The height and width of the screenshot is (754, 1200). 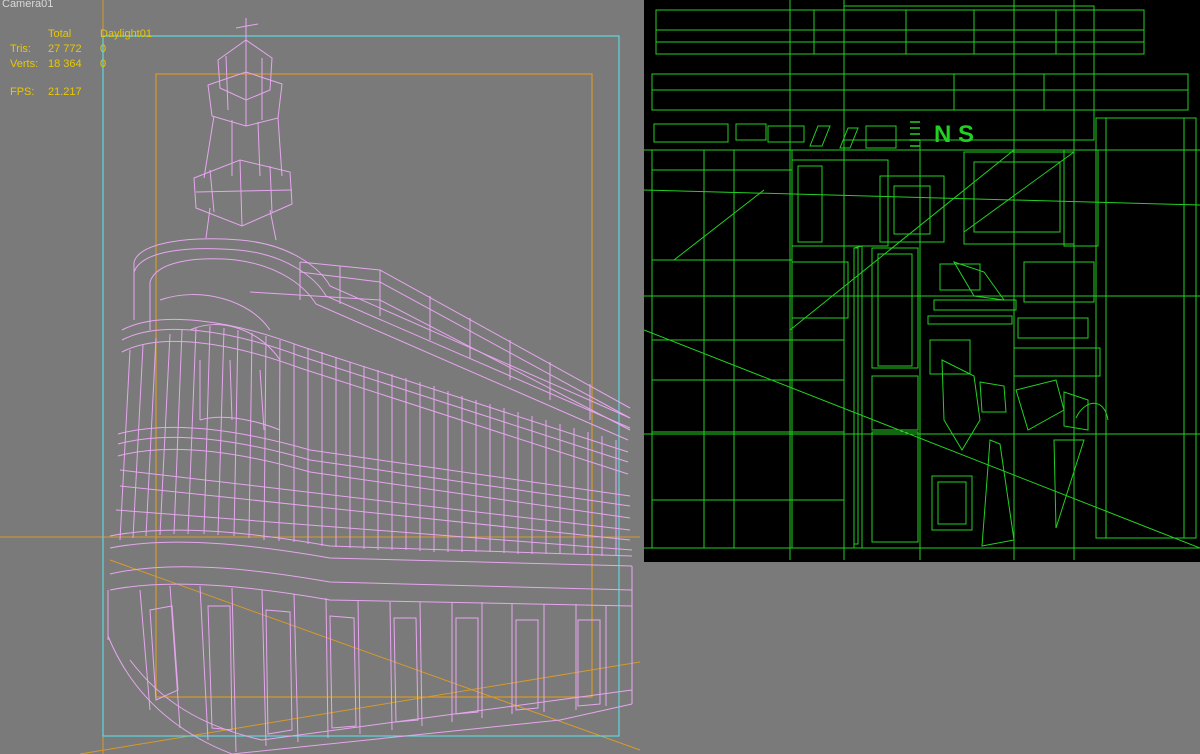 What do you see at coordinates (20, 49) in the screenshot?
I see `stats-tris-label: Tris:` at bounding box center [20, 49].